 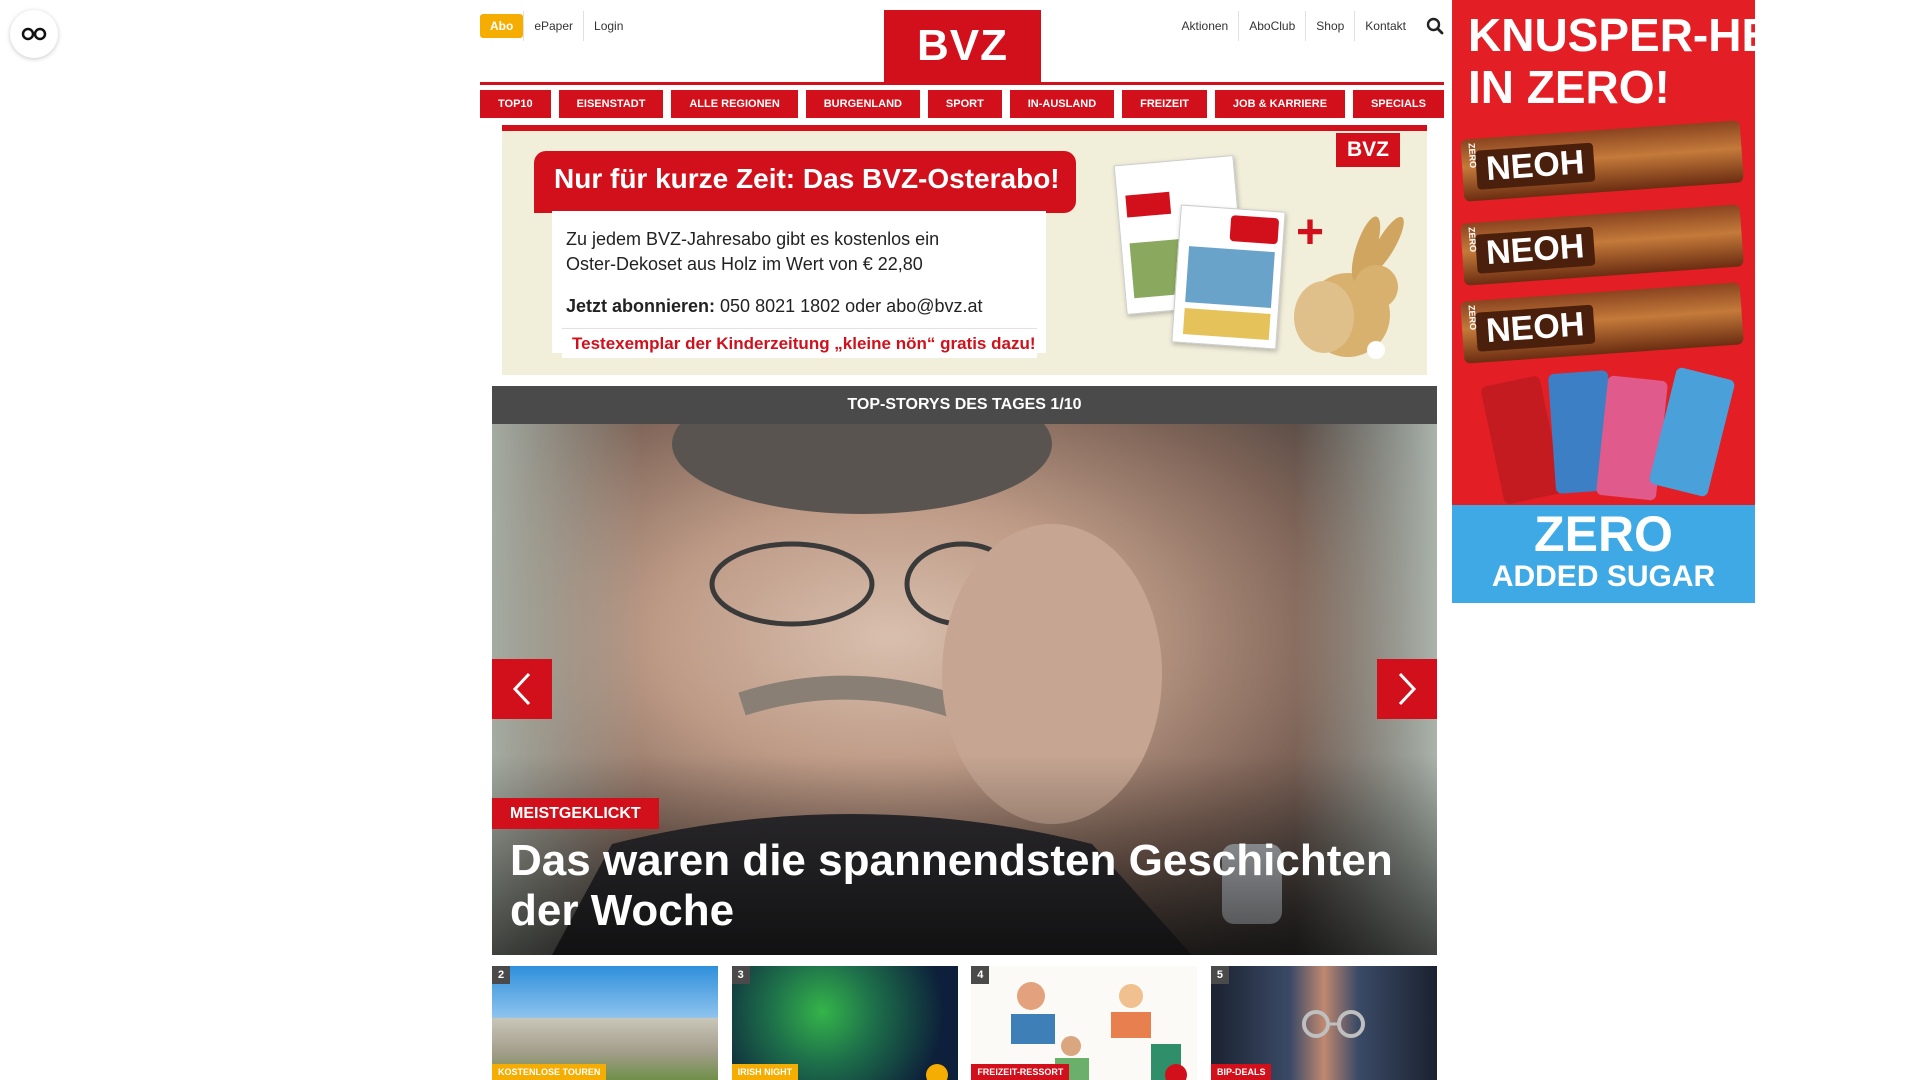 What do you see at coordinates (1398, 104) in the screenshot?
I see `nav-item-specials: SPECIALS` at bounding box center [1398, 104].